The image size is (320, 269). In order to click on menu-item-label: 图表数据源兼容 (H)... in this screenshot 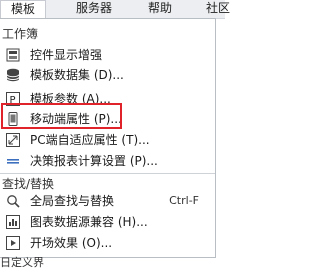, I will do `click(89, 222)`.